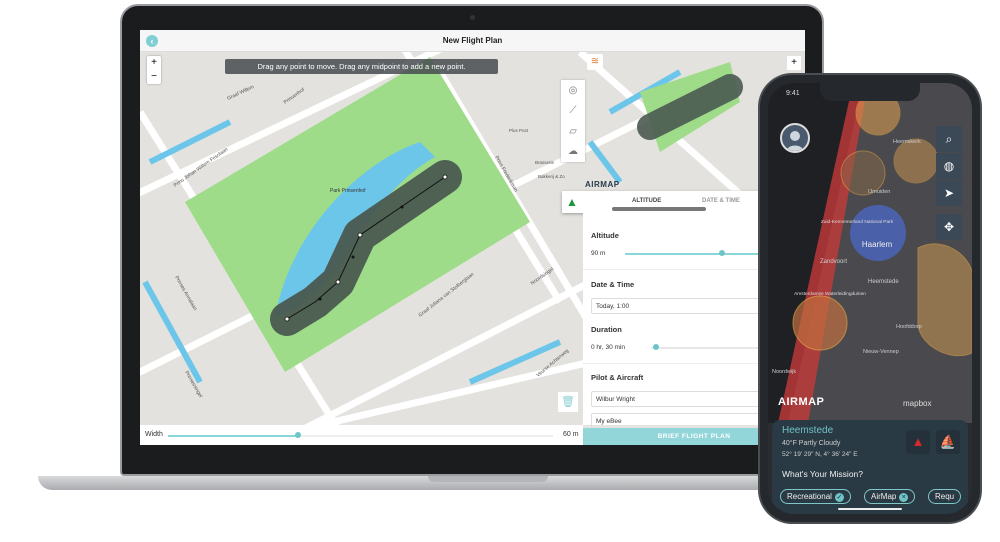  What do you see at coordinates (617, 377) in the screenshot?
I see `pilot-aircraft-label: Pilot & Aircraft` at bounding box center [617, 377].